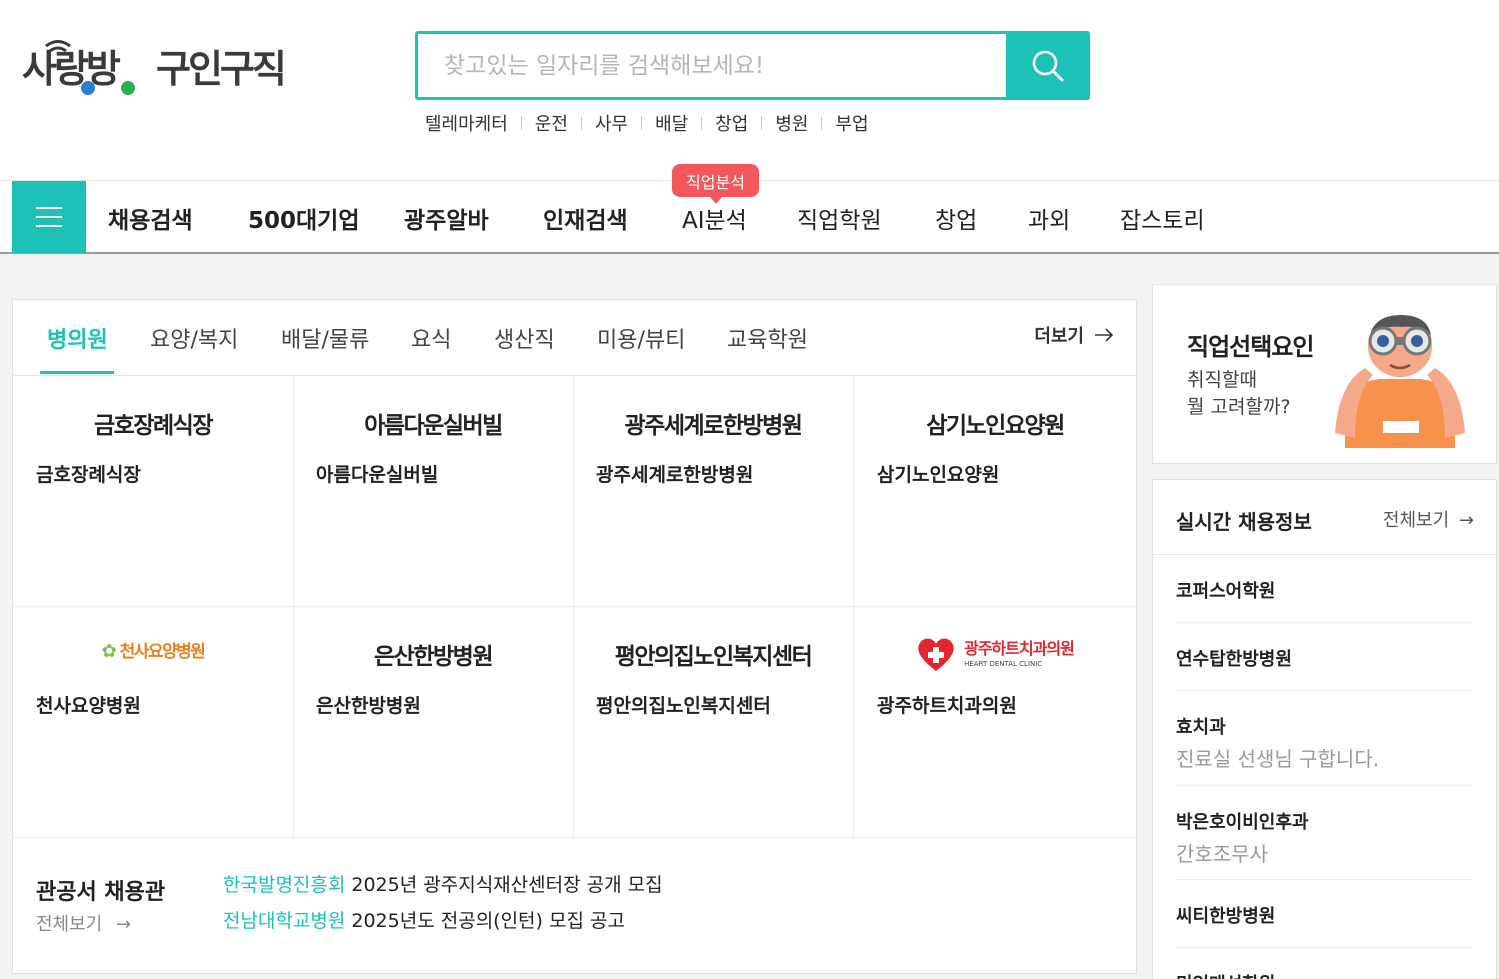  I want to click on job-company: 미인매선학원, so click(1324, 974).